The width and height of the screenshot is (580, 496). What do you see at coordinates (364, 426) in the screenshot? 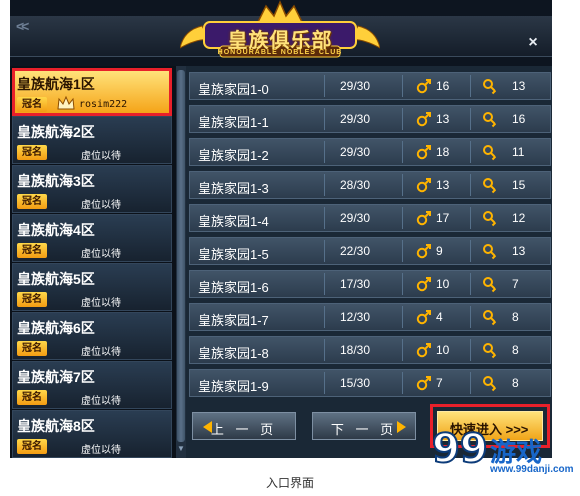
I see `next-page-button: 下 一 页` at bounding box center [364, 426].